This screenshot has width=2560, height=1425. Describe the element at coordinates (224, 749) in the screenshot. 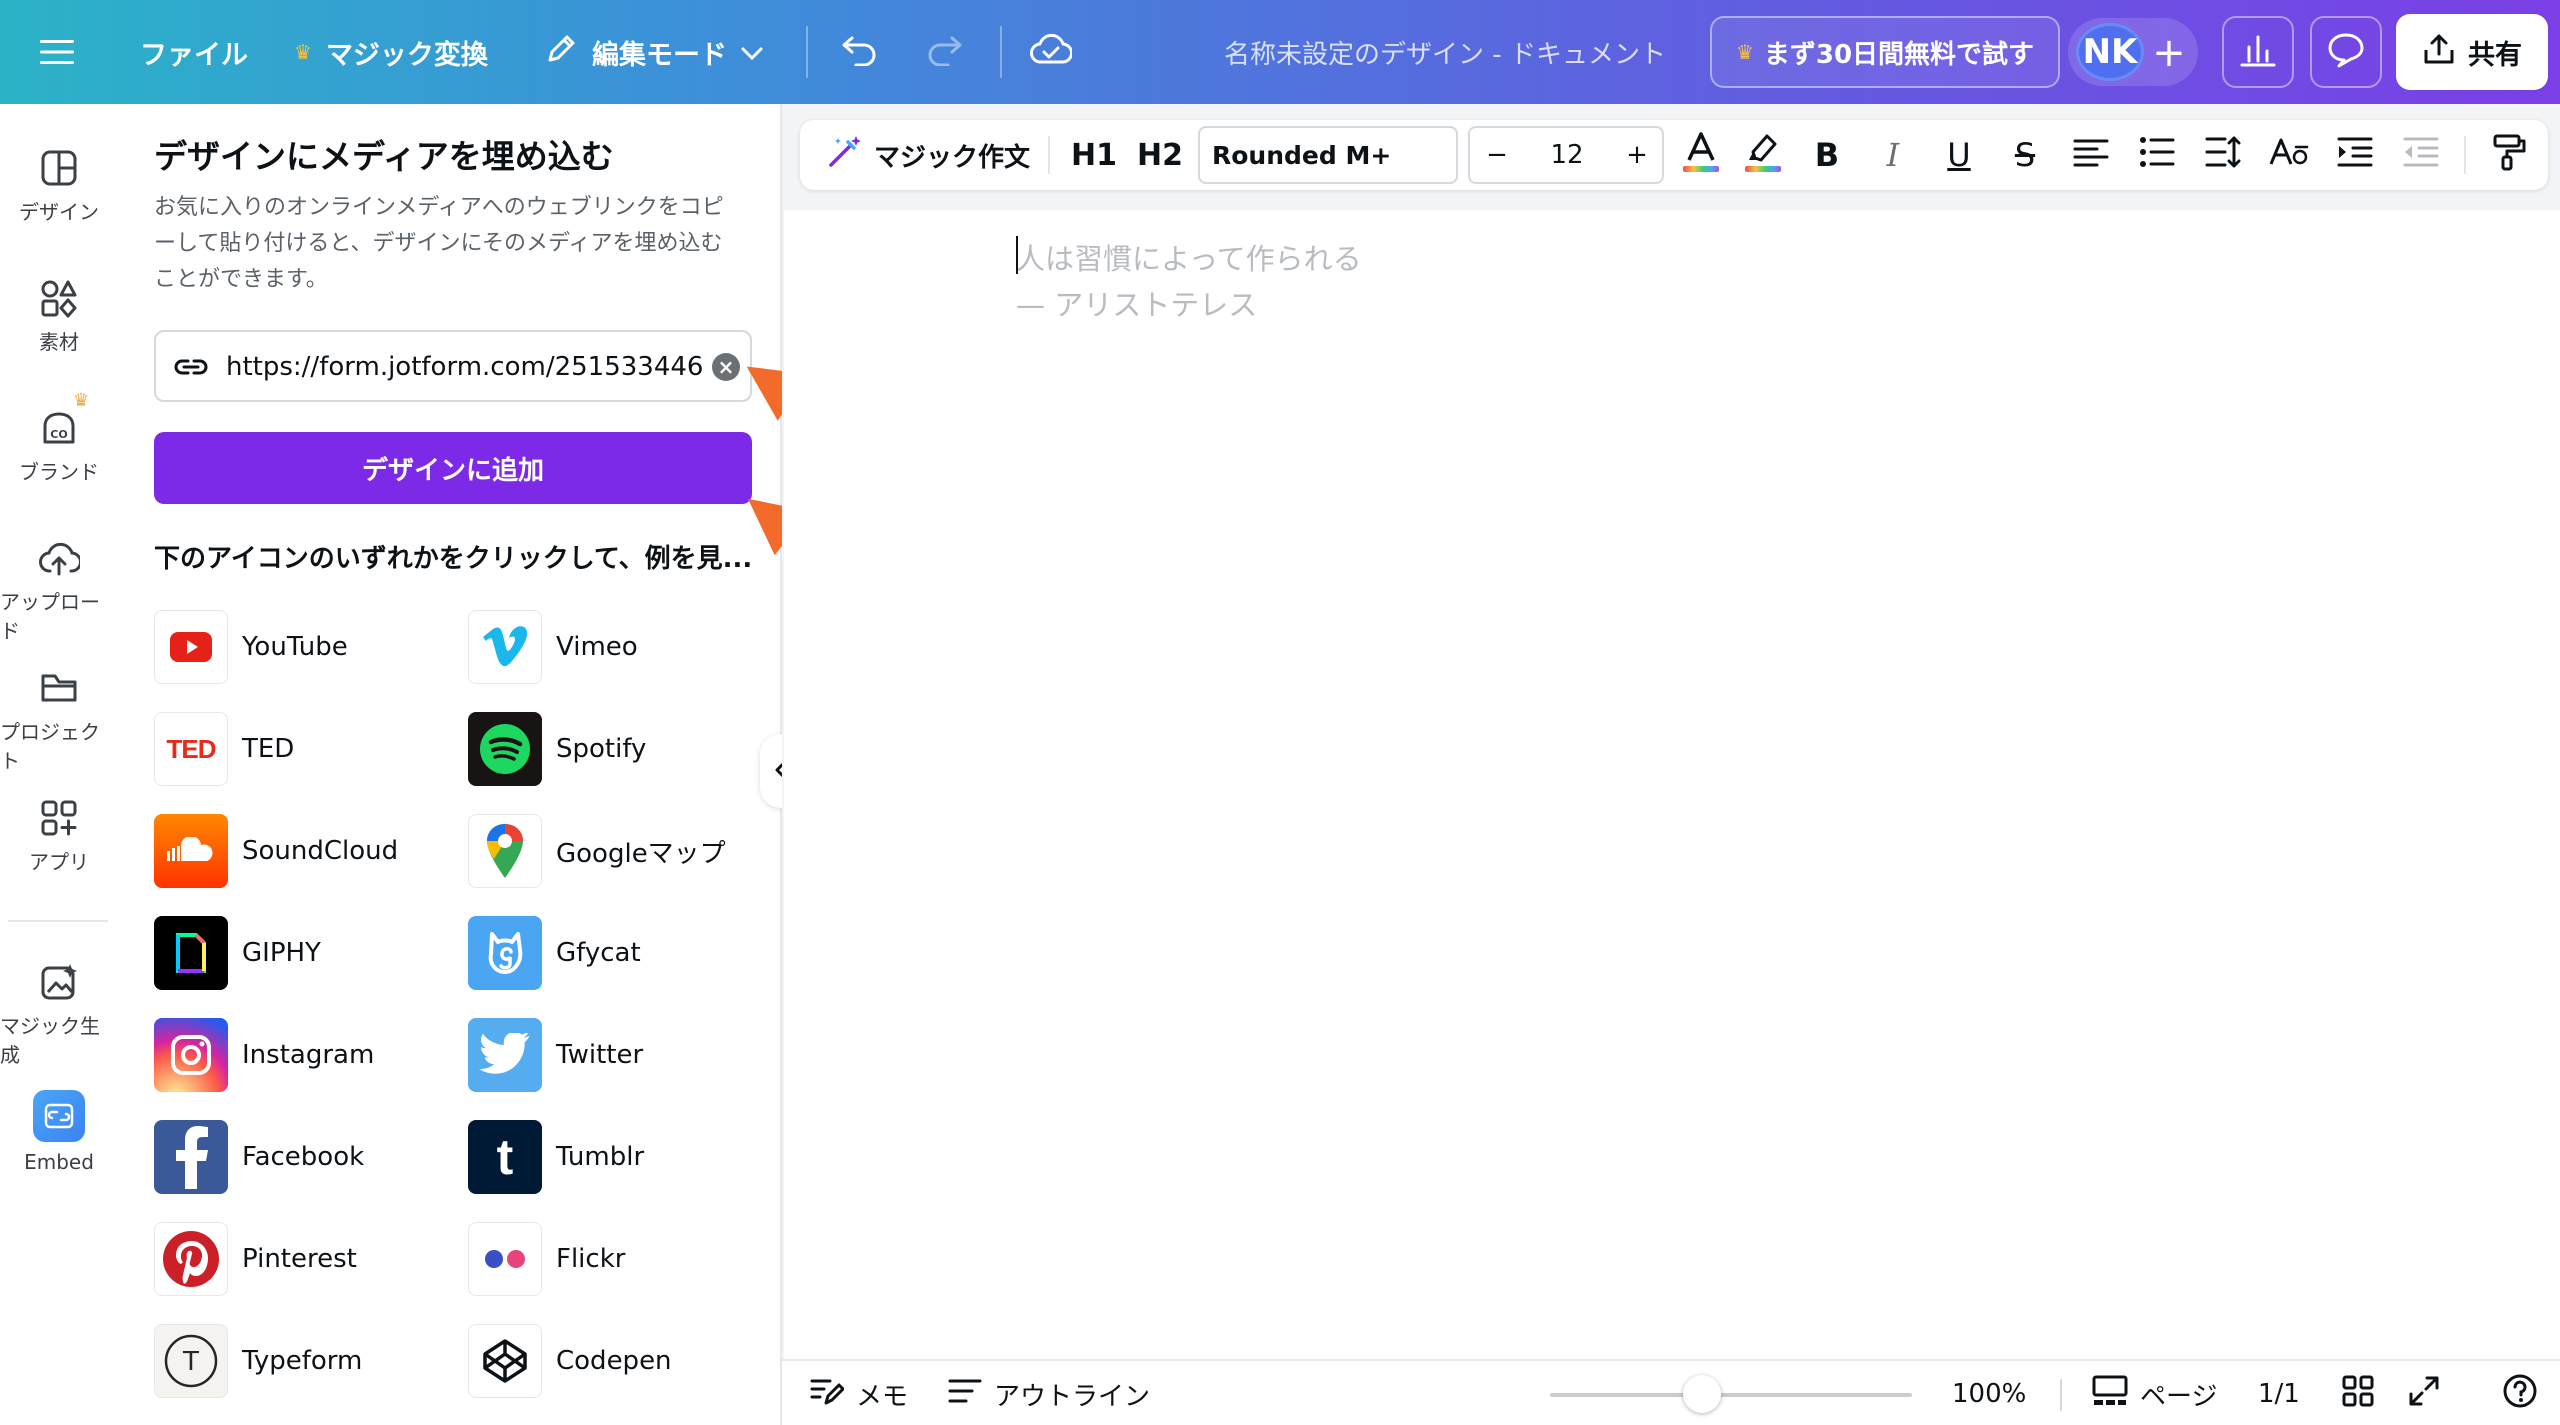

I see `media-item-ted: TED TED` at that location.